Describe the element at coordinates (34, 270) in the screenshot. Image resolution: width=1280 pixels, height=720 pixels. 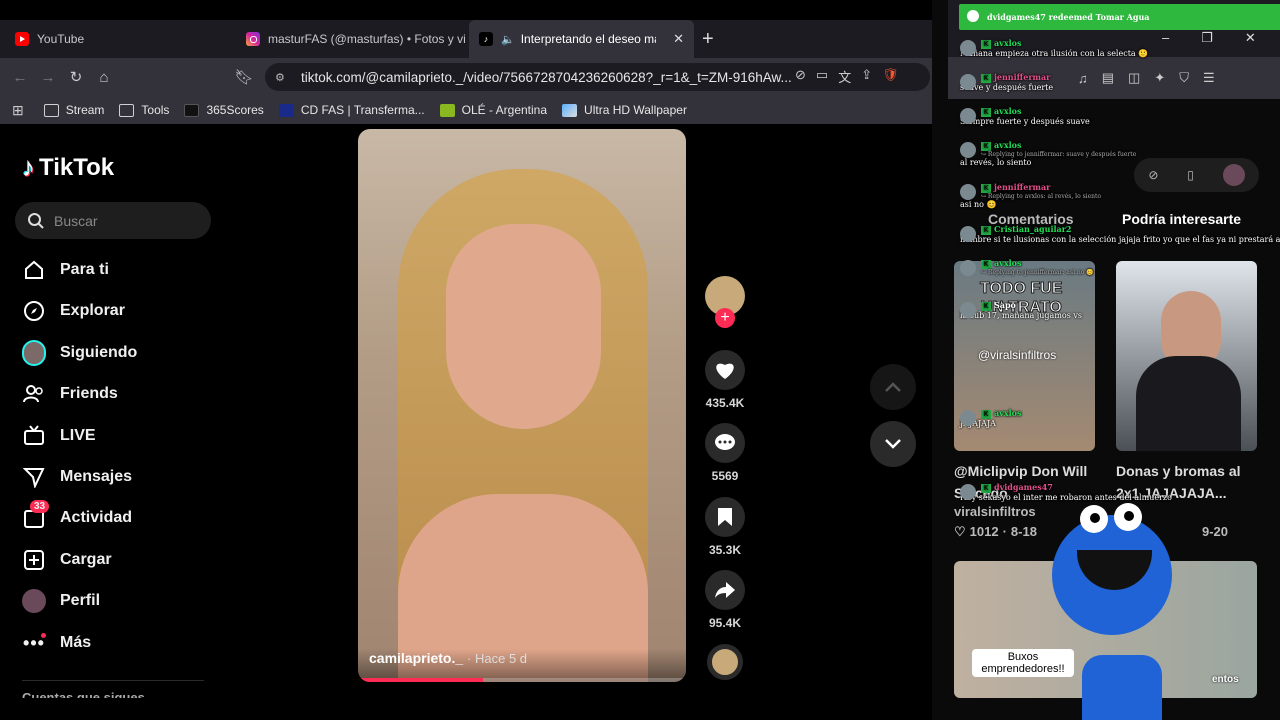
I see `home-icon` at that location.